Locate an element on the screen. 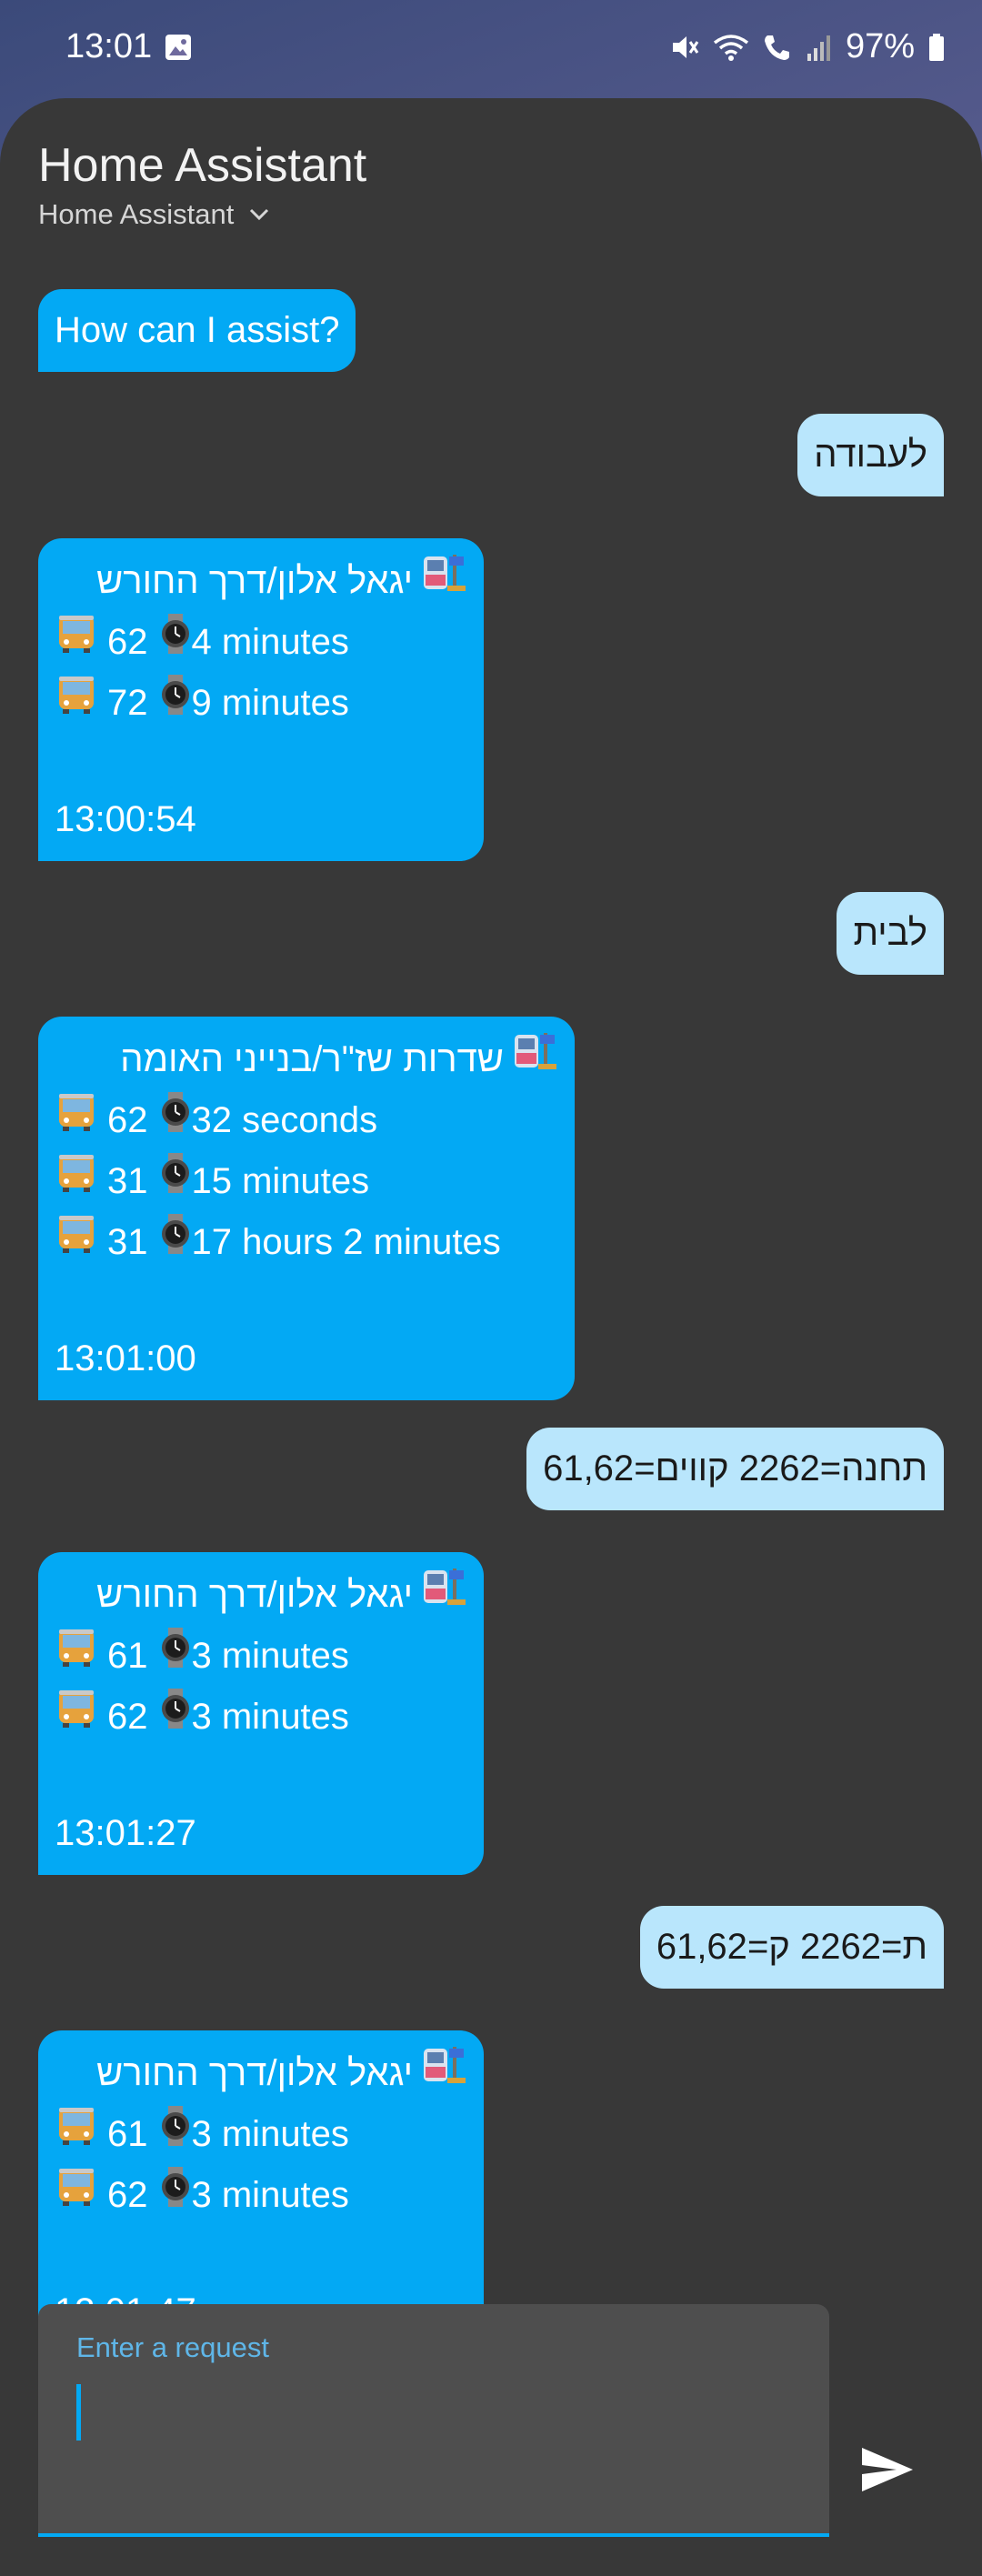 This screenshot has height=2576, width=982. arrival-row: 31 17 hours 2 minutes is located at coordinates (306, 1242).